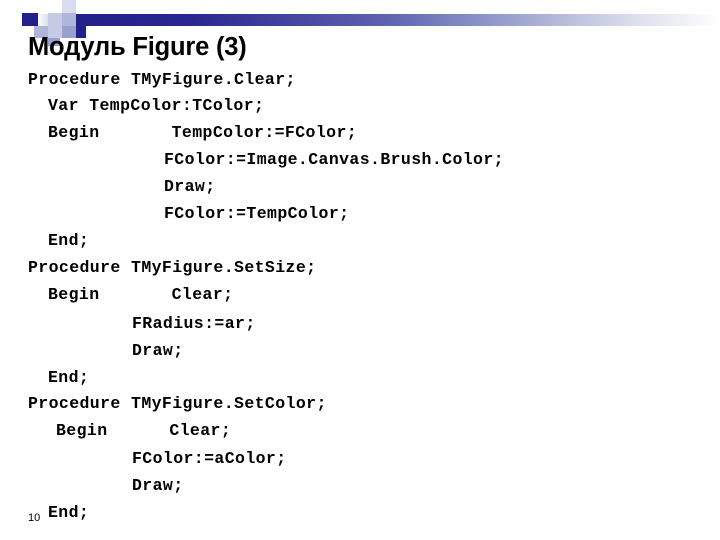  What do you see at coordinates (172, 267) in the screenshot?
I see `code-line: Procedure TMyFigure.SetSize;` at bounding box center [172, 267].